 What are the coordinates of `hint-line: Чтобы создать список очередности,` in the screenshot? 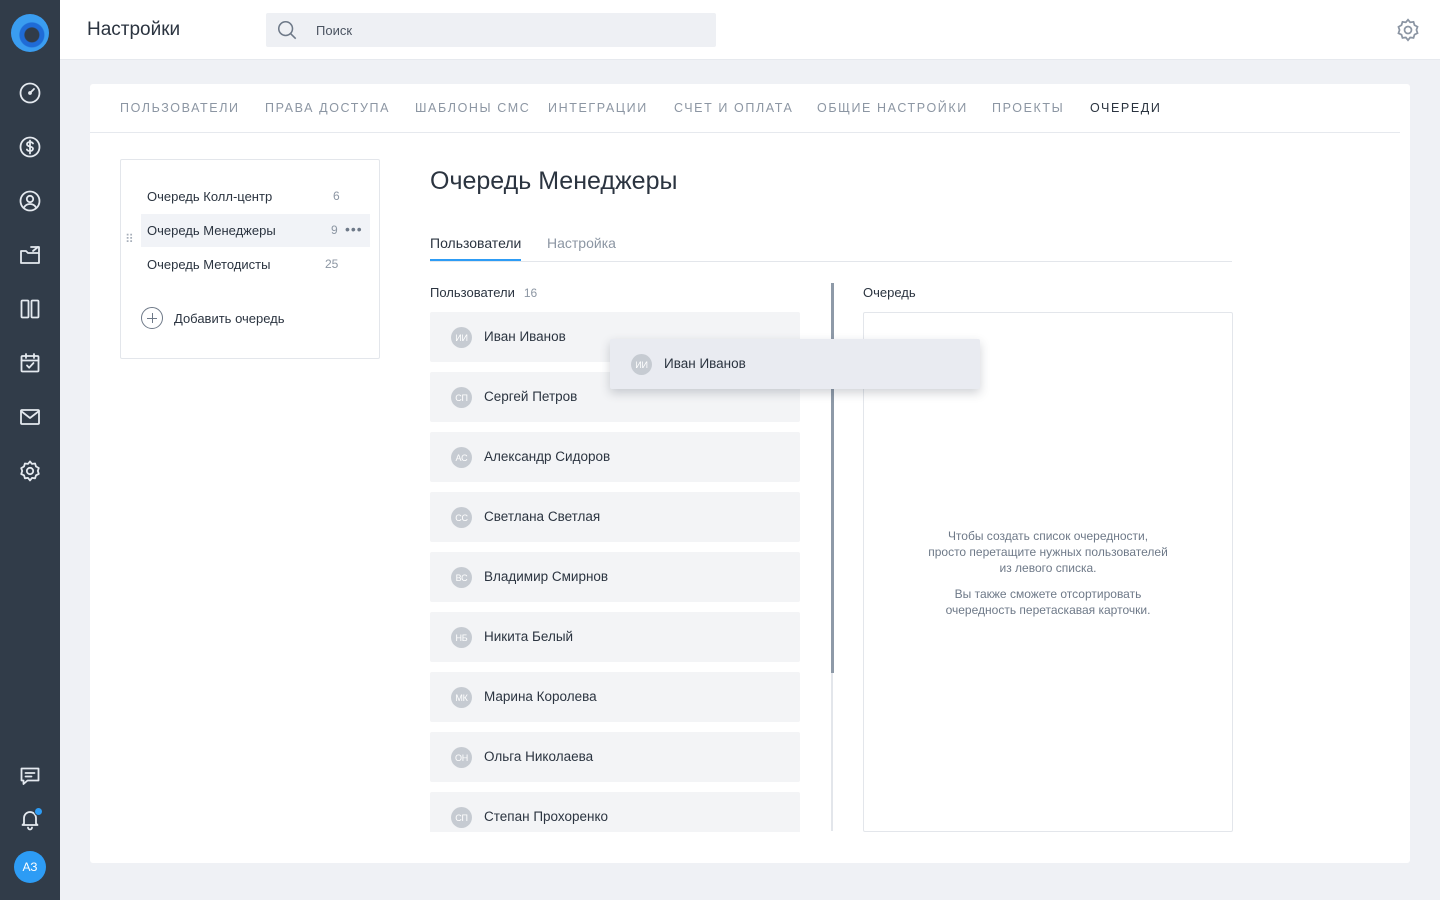 It's located at (1048, 536).